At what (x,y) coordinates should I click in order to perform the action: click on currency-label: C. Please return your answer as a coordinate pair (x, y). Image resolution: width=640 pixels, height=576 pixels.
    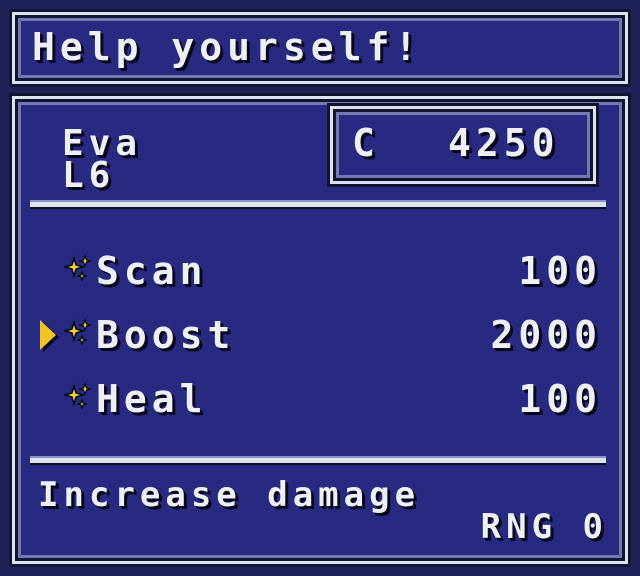
    Looking at the image, I should click on (366, 143).